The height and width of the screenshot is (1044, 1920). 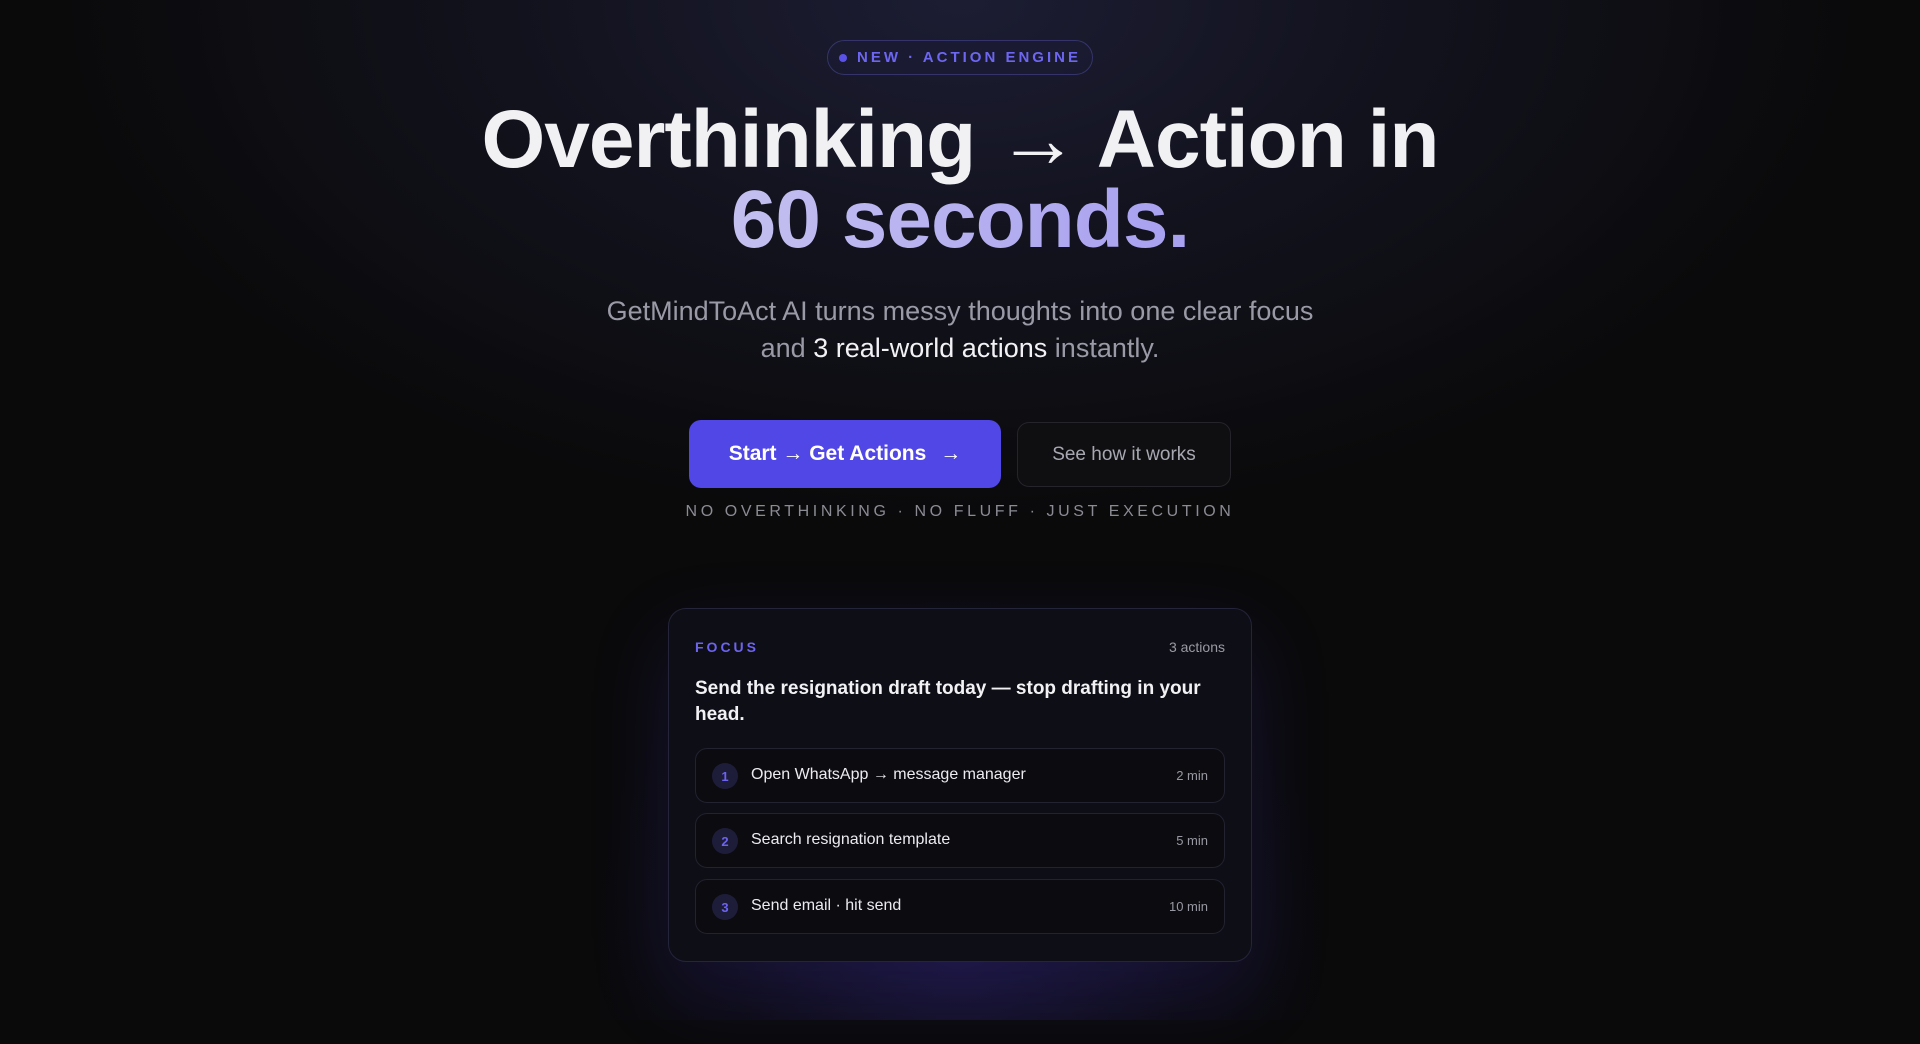 I want to click on headline-line-1: Overthinking → Action in, so click(x=960, y=139).